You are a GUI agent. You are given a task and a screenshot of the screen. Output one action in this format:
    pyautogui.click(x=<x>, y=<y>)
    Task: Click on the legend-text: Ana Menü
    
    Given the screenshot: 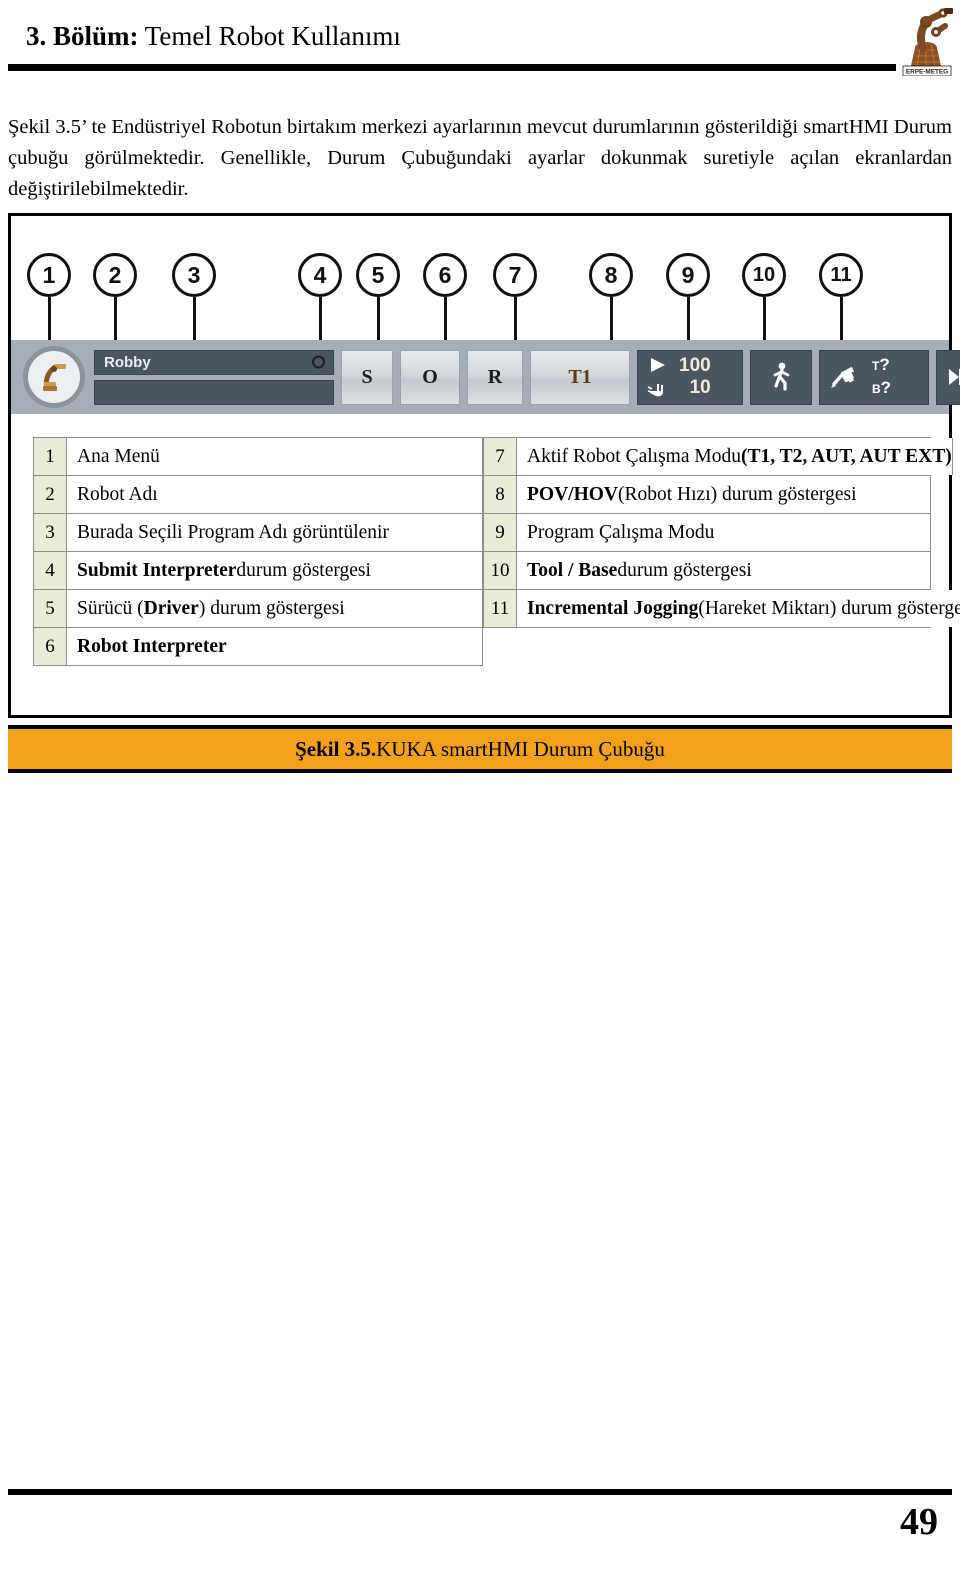 What is the action you would take?
    pyautogui.click(x=275, y=456)
    